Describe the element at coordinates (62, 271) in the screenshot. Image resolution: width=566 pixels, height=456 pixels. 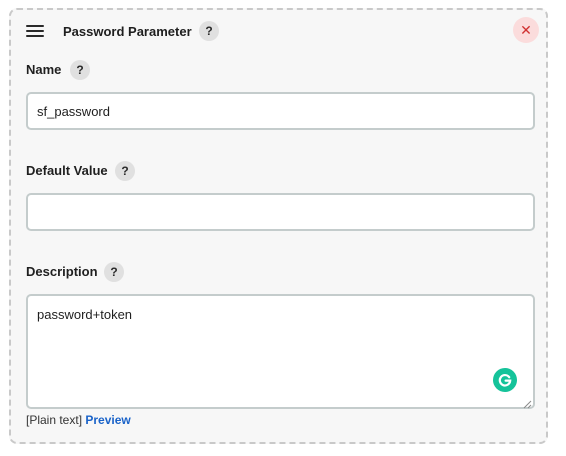
I see `description-label: Description` at that location.